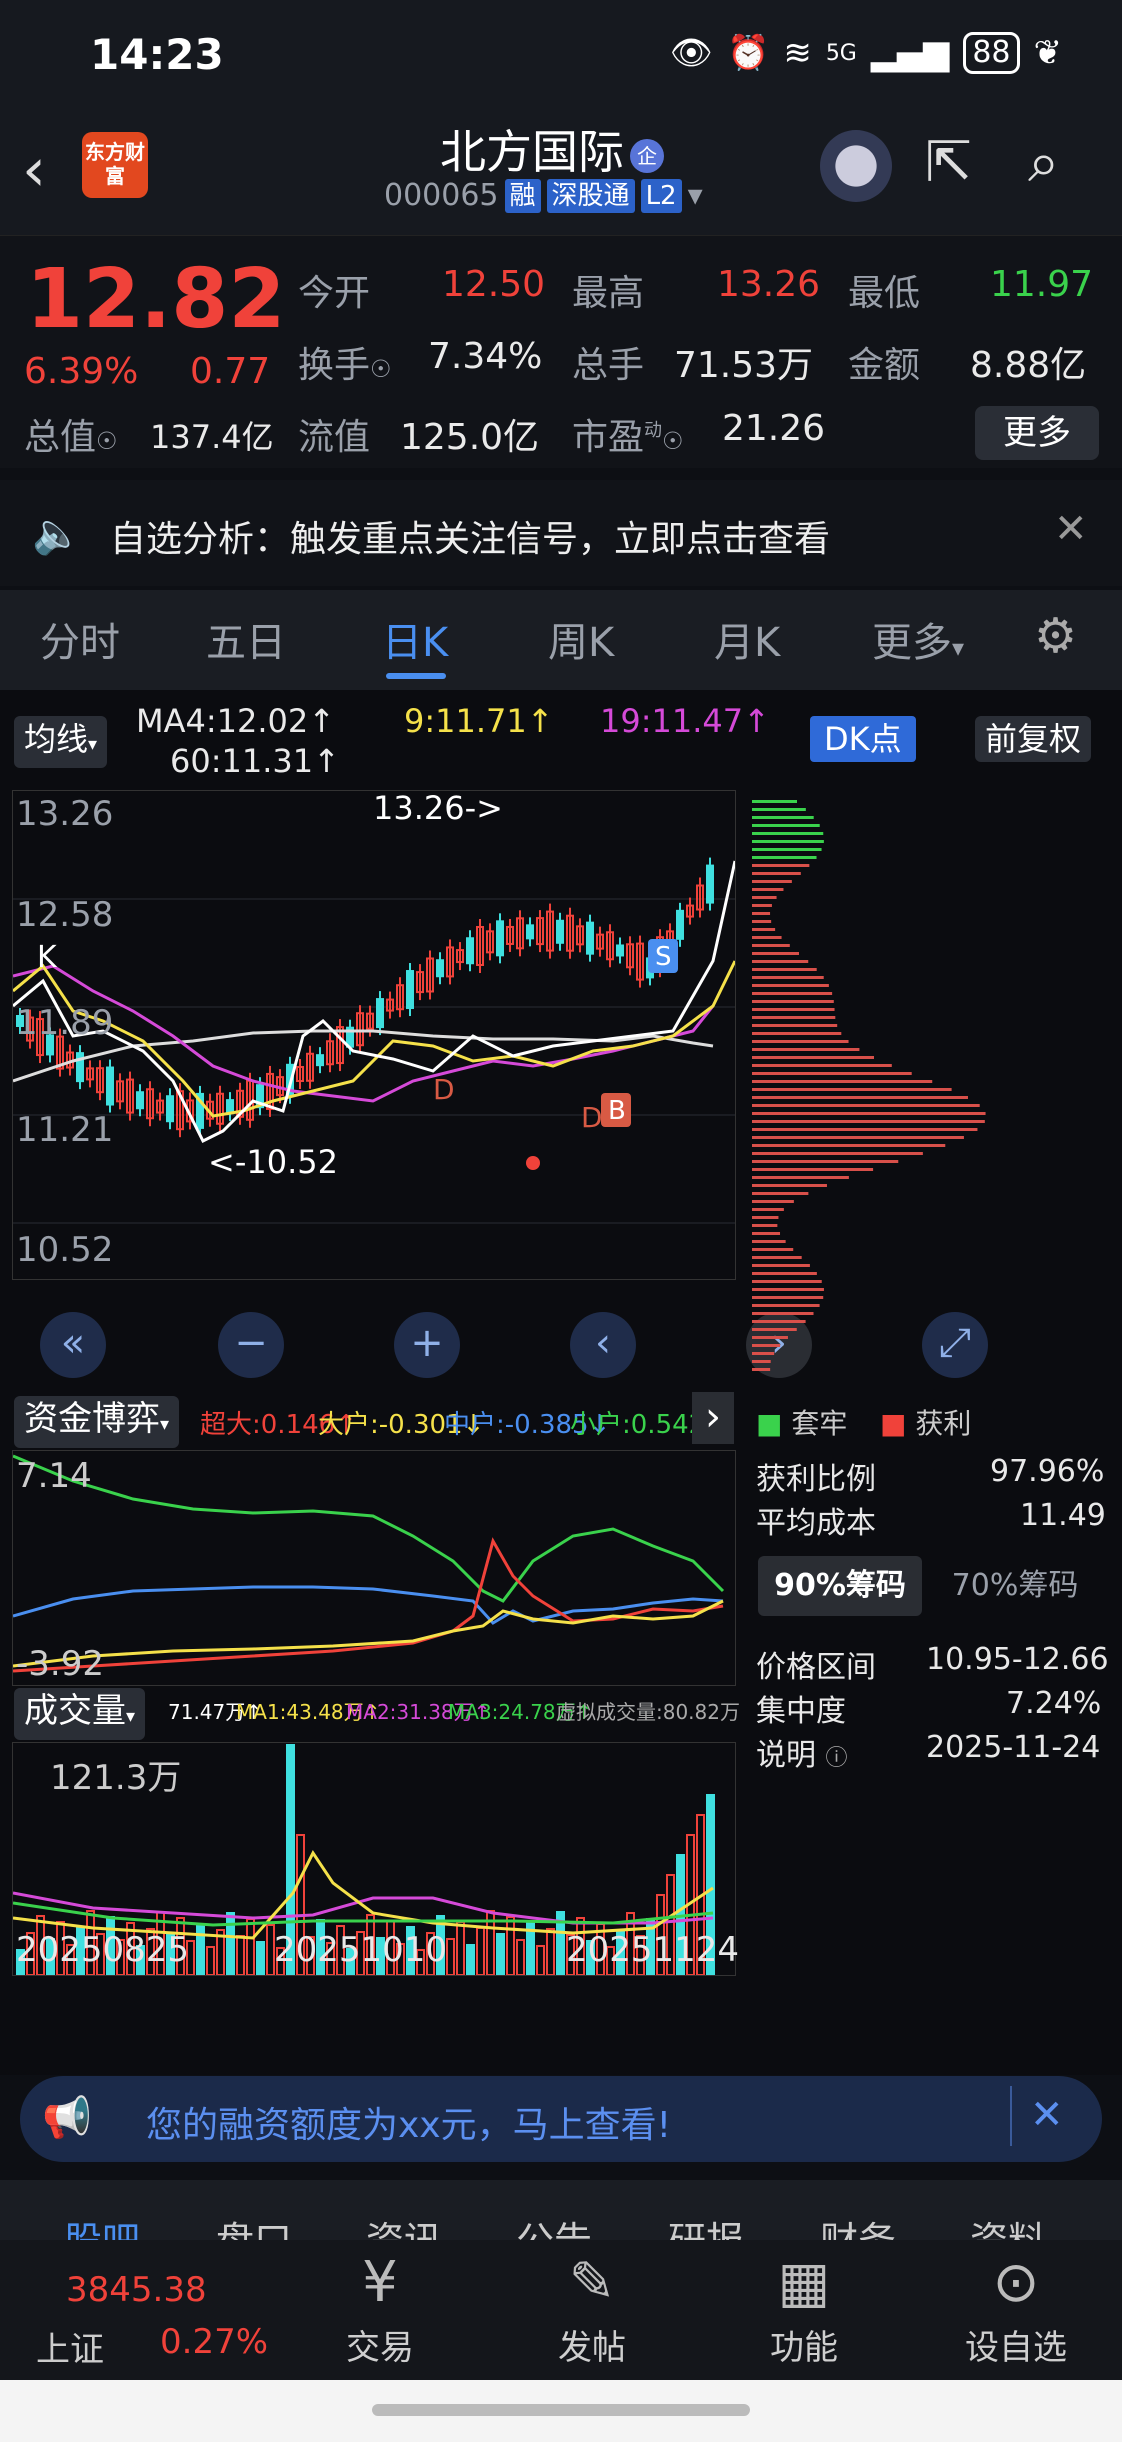 This screenshot has width=1122, height=2442. I want to click on kline-panel: 13.26-> <-10.52 S B D D K, so click(374, 1034).